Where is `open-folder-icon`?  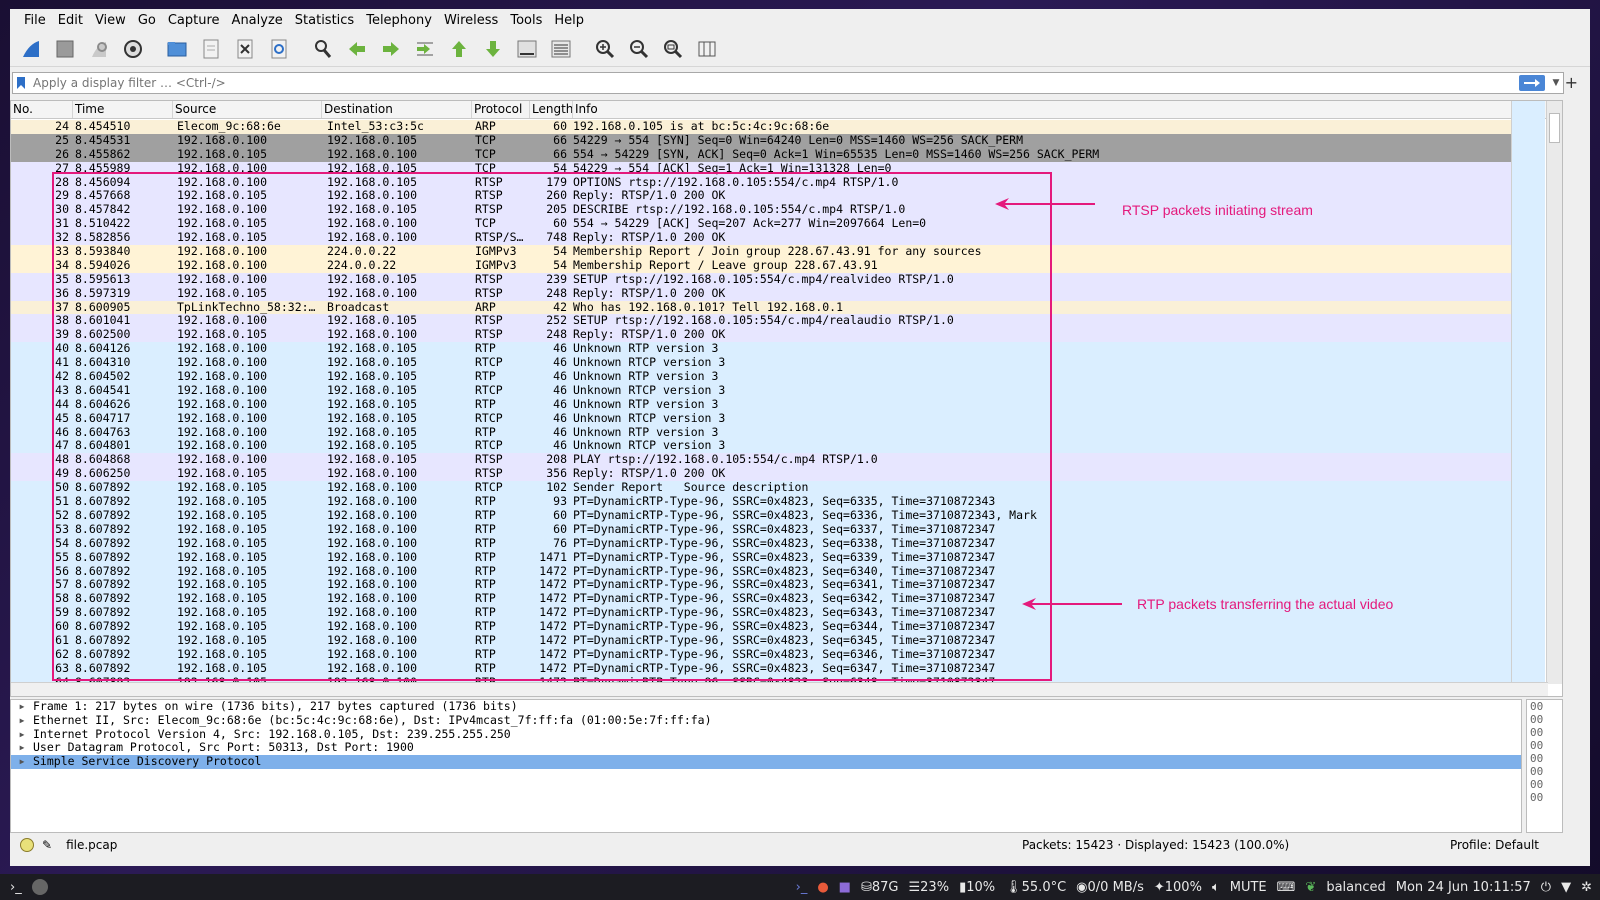 open-folder-icon is located at coordinates (177, 49).